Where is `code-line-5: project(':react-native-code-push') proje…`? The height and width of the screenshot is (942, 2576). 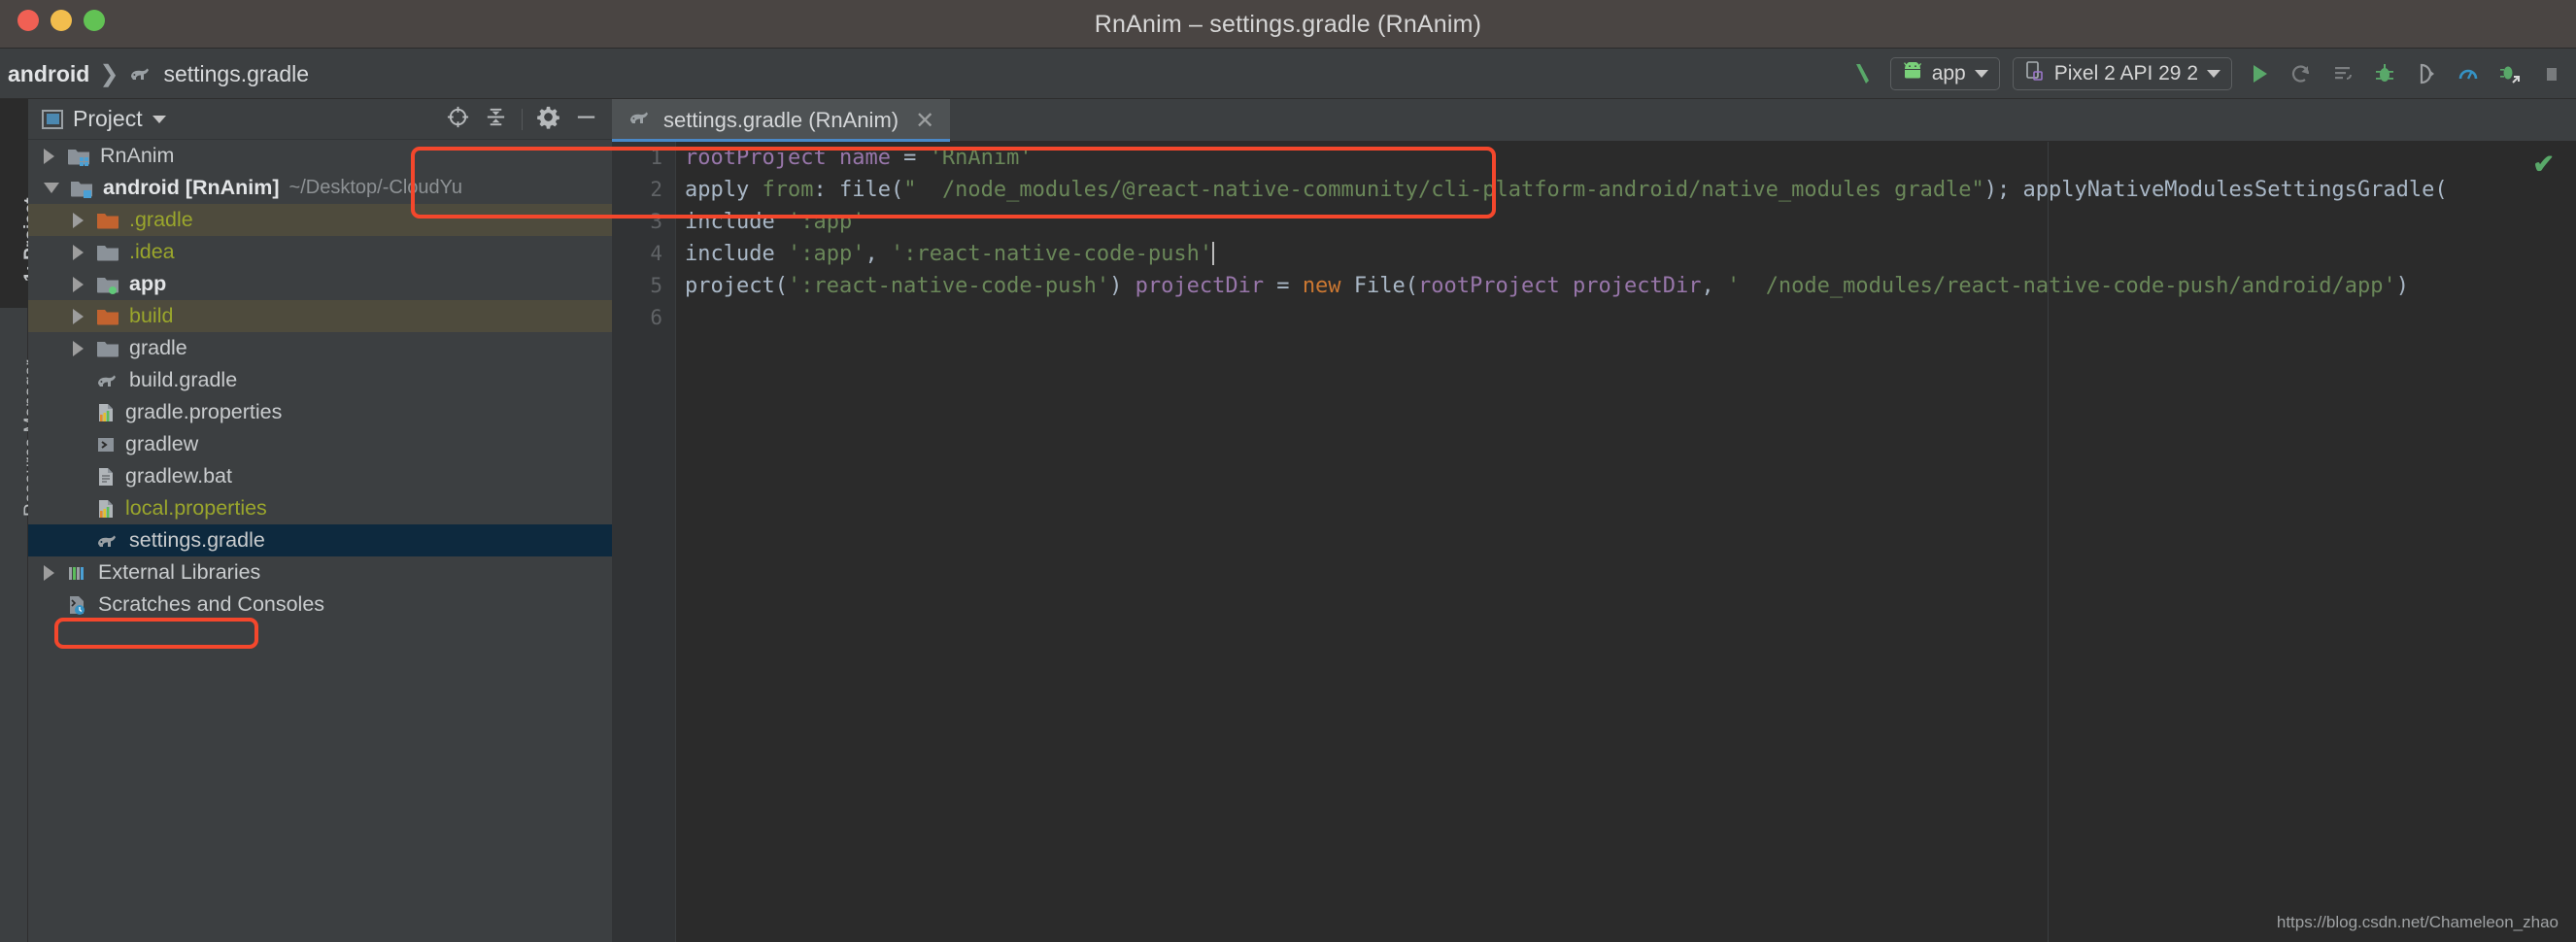
code-line-5: project(':react-native-code-push') proje… is located at coordinates (1630, 286).